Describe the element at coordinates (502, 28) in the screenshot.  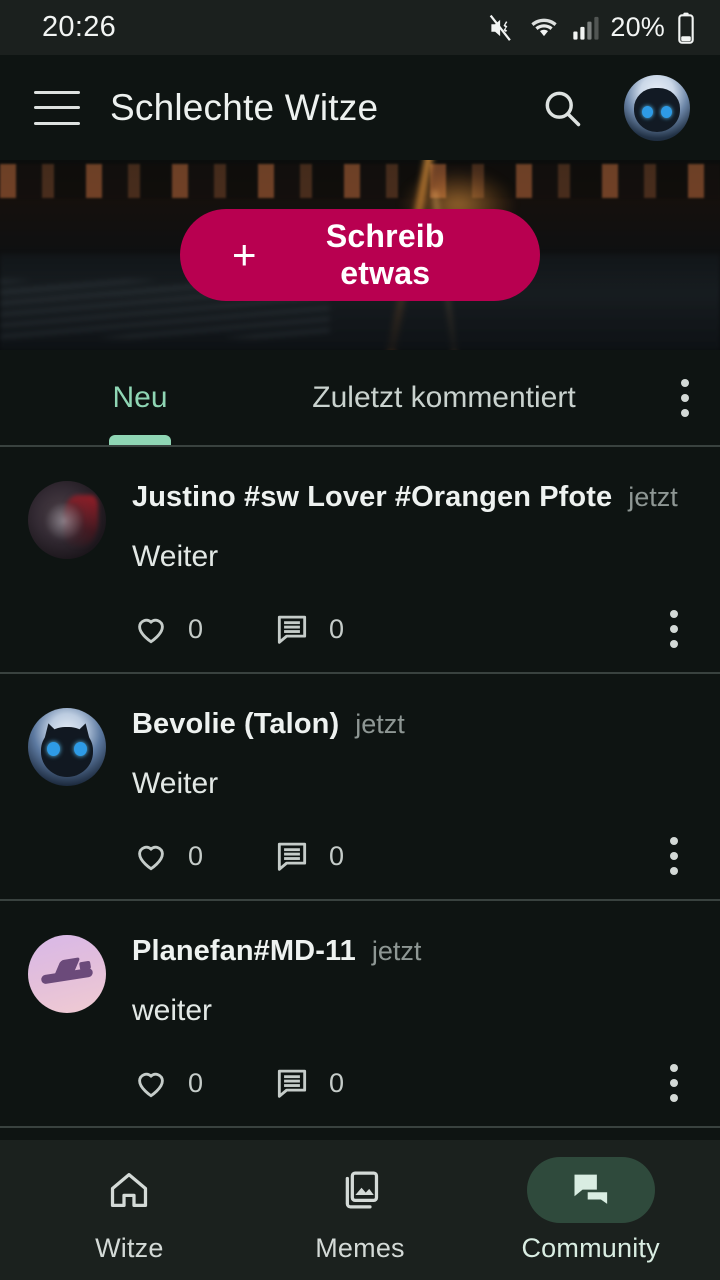
I see `mute-icon` at that location.